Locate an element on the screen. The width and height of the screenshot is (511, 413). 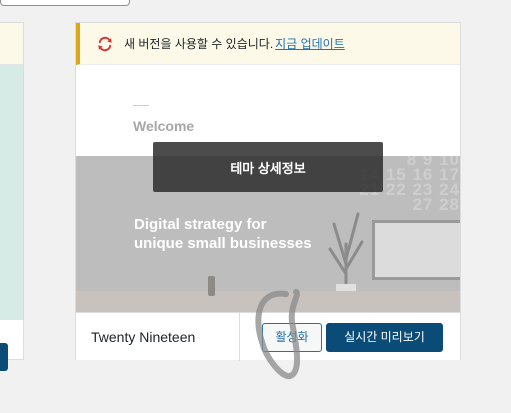
search-input is located at coordinates (65, 3).